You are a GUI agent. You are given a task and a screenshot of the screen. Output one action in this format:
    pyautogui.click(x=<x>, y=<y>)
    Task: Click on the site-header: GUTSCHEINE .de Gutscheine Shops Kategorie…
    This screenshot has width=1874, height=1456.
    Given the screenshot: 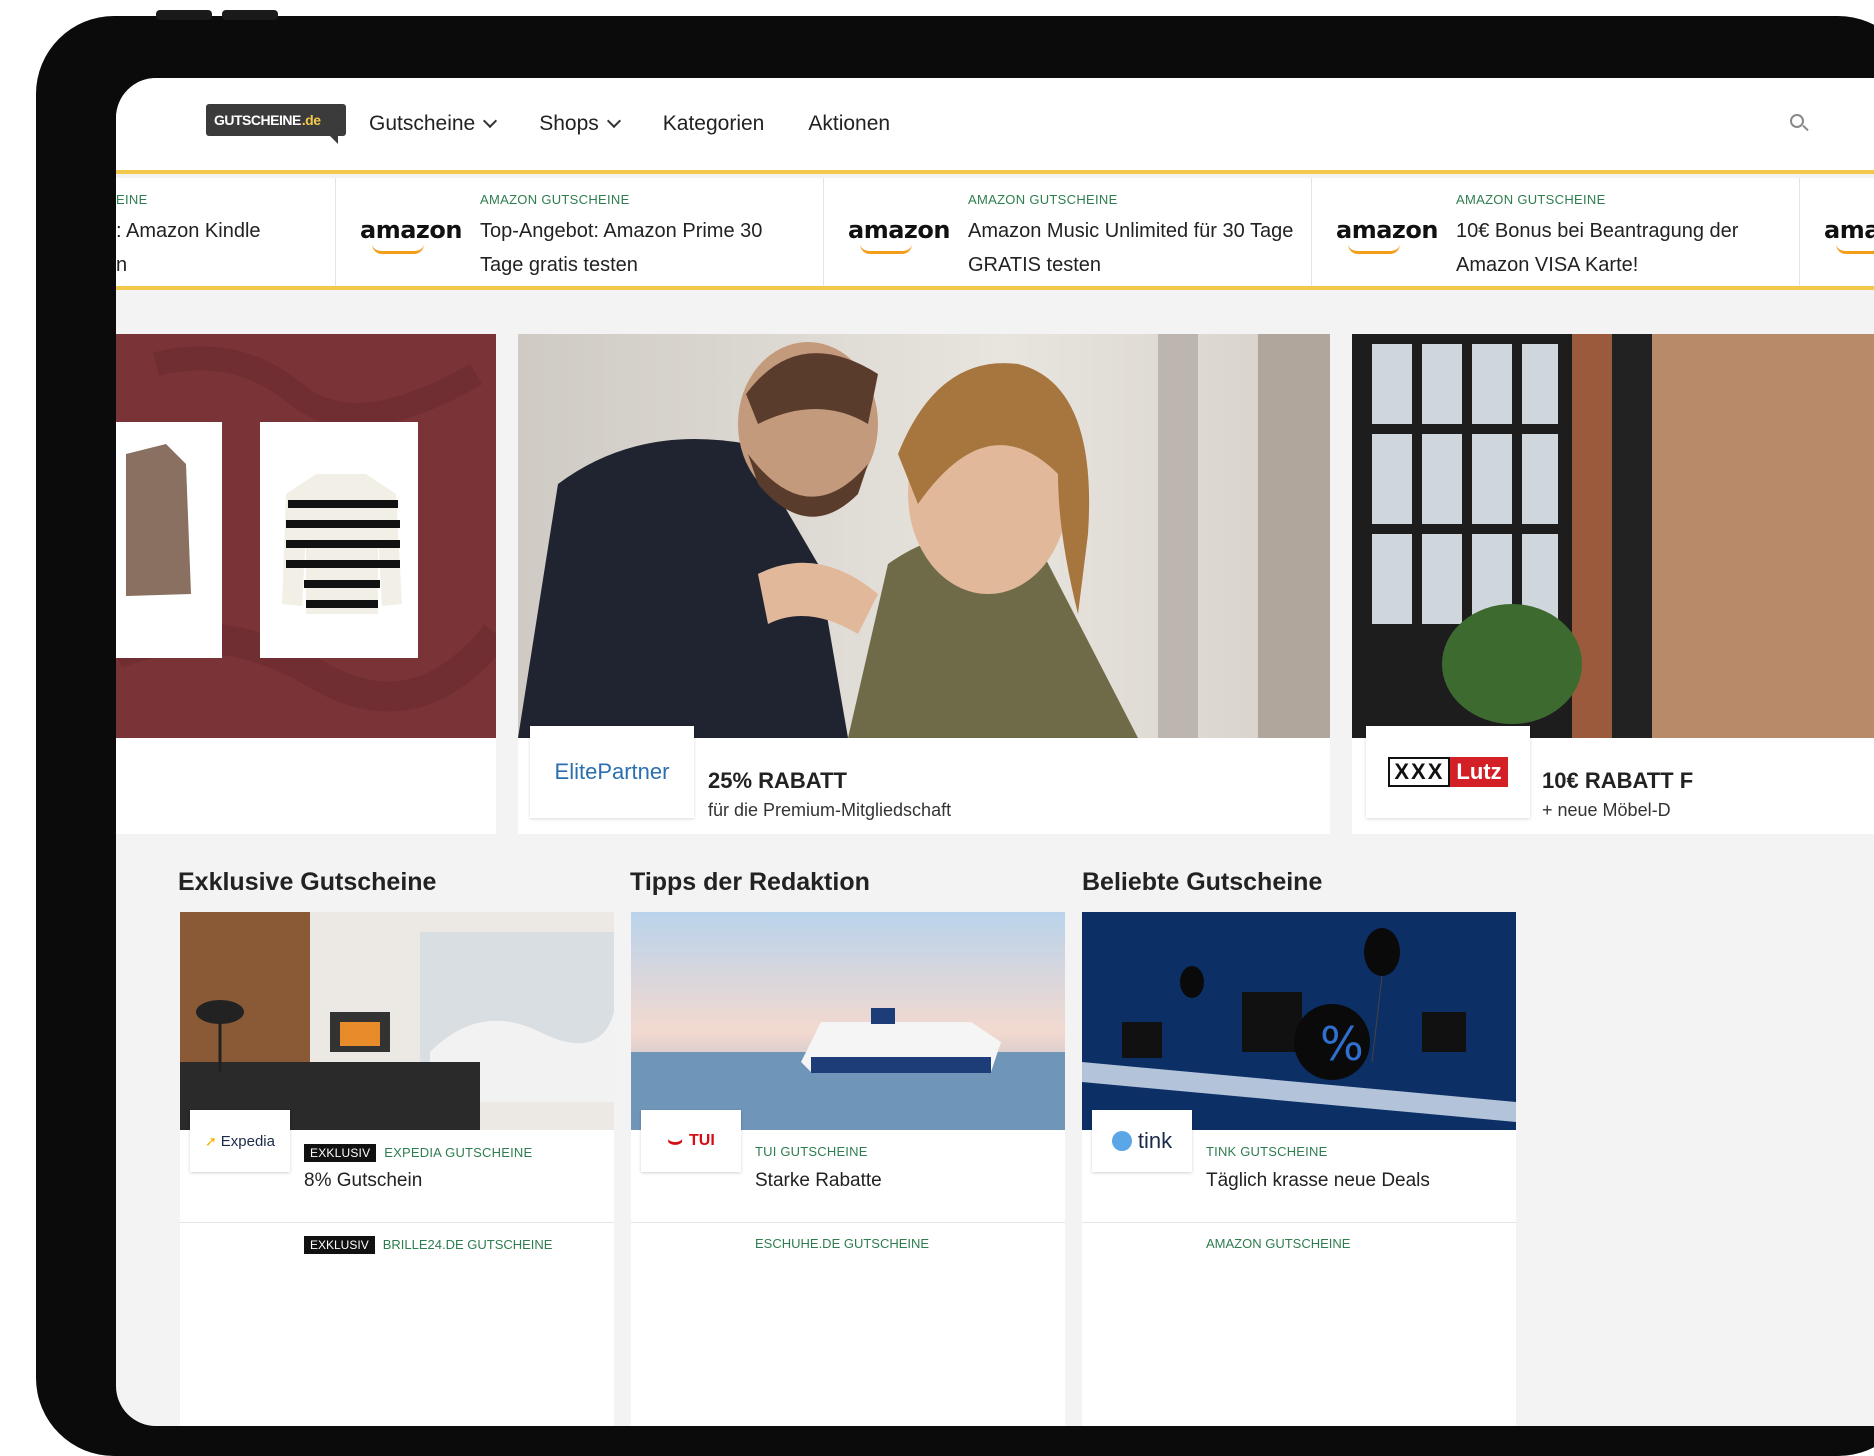 What is the action you would take?
    pyautogui.click(x=995, y=126)
    